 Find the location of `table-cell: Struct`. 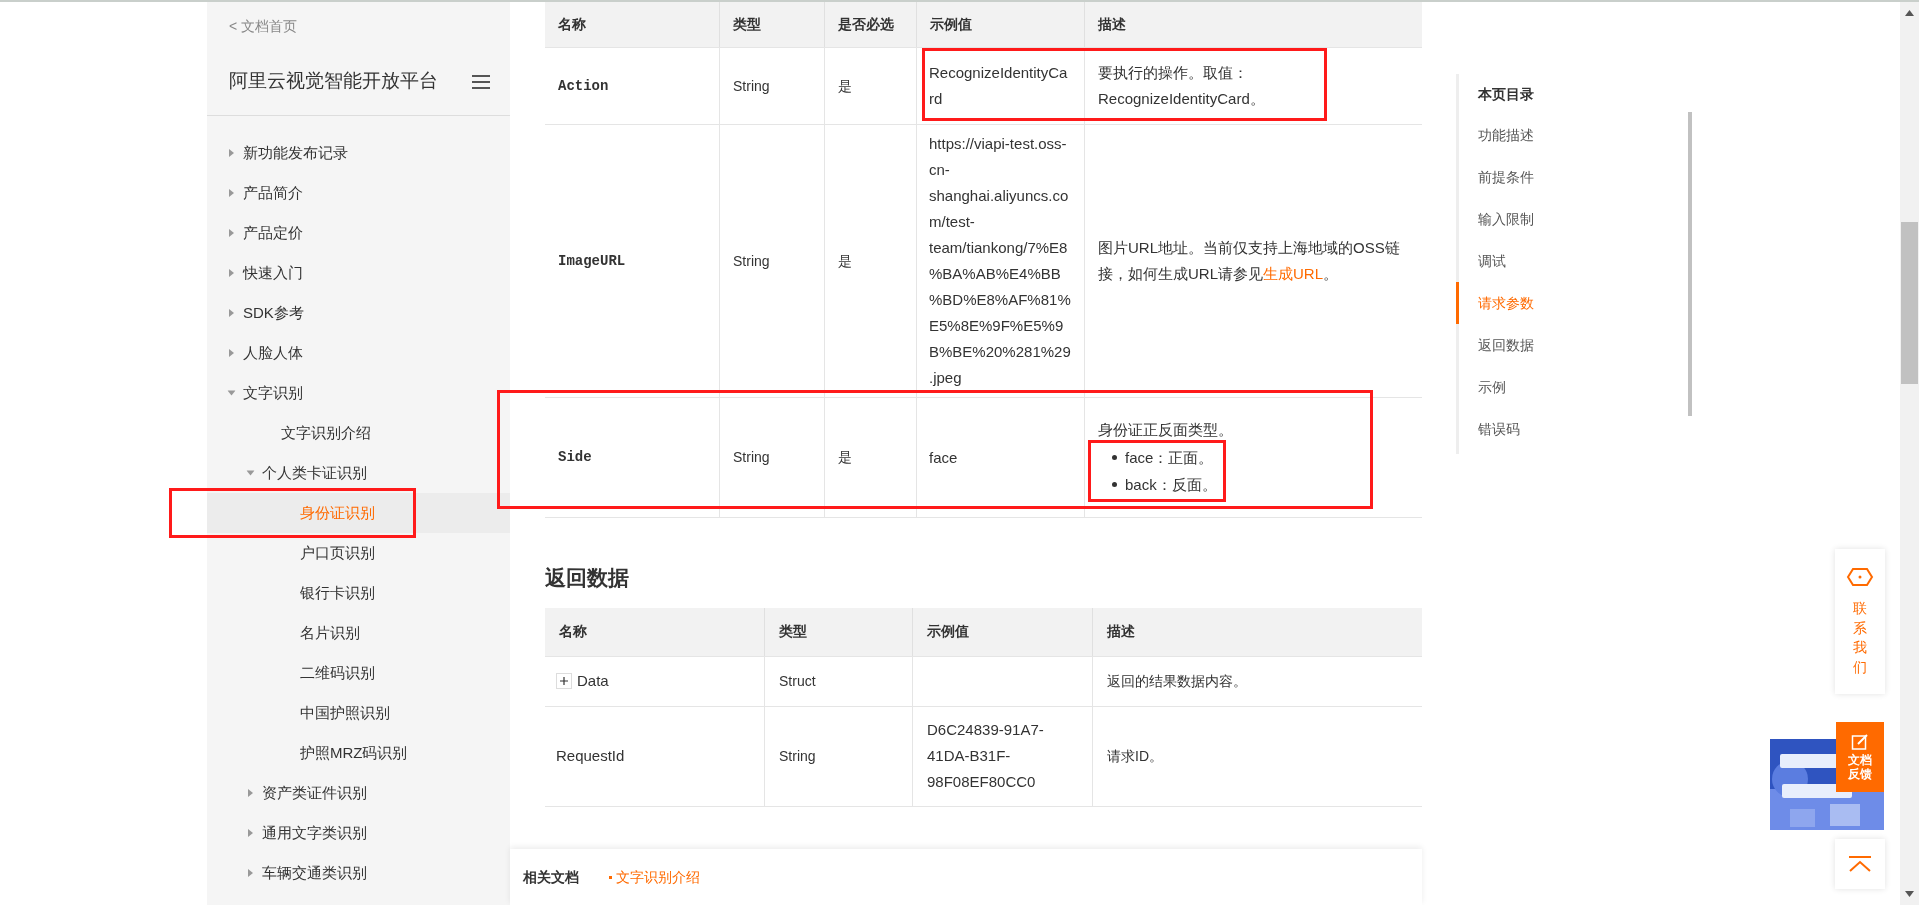

table-cell: Struct is located at coordinates (839, 681).